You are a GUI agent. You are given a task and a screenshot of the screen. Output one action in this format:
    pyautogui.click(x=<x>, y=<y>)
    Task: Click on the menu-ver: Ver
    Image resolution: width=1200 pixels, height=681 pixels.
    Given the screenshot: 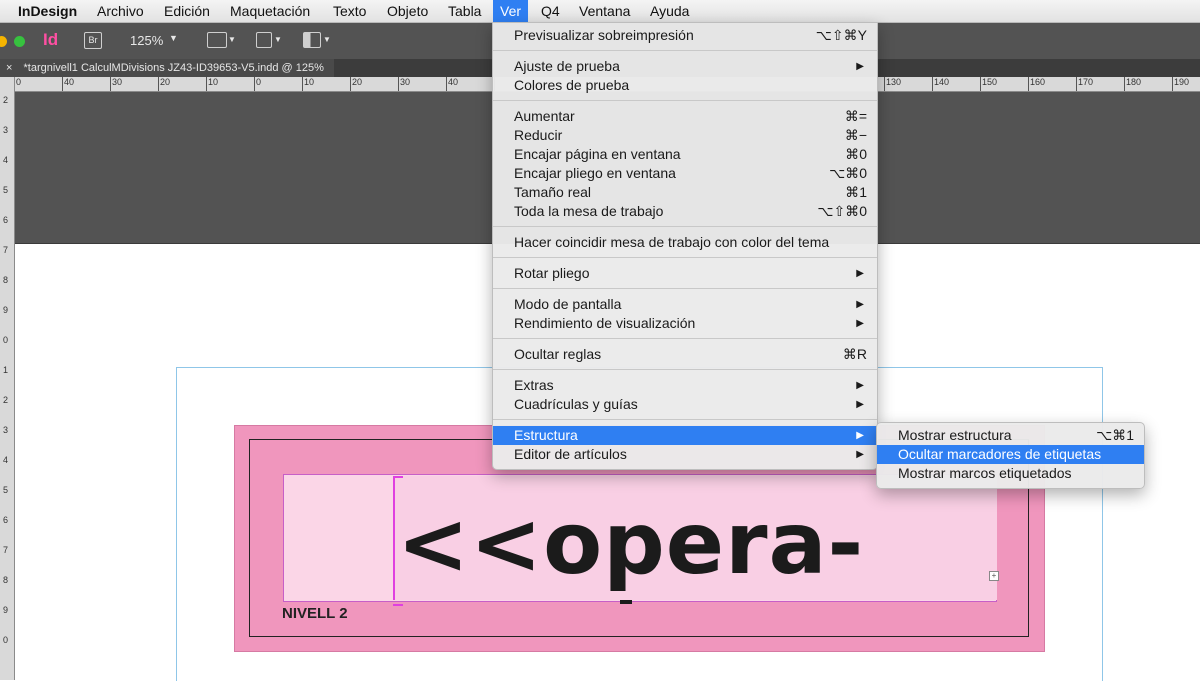 What is the action you would take?
    pyautogui.click(x=511, y=11)
    